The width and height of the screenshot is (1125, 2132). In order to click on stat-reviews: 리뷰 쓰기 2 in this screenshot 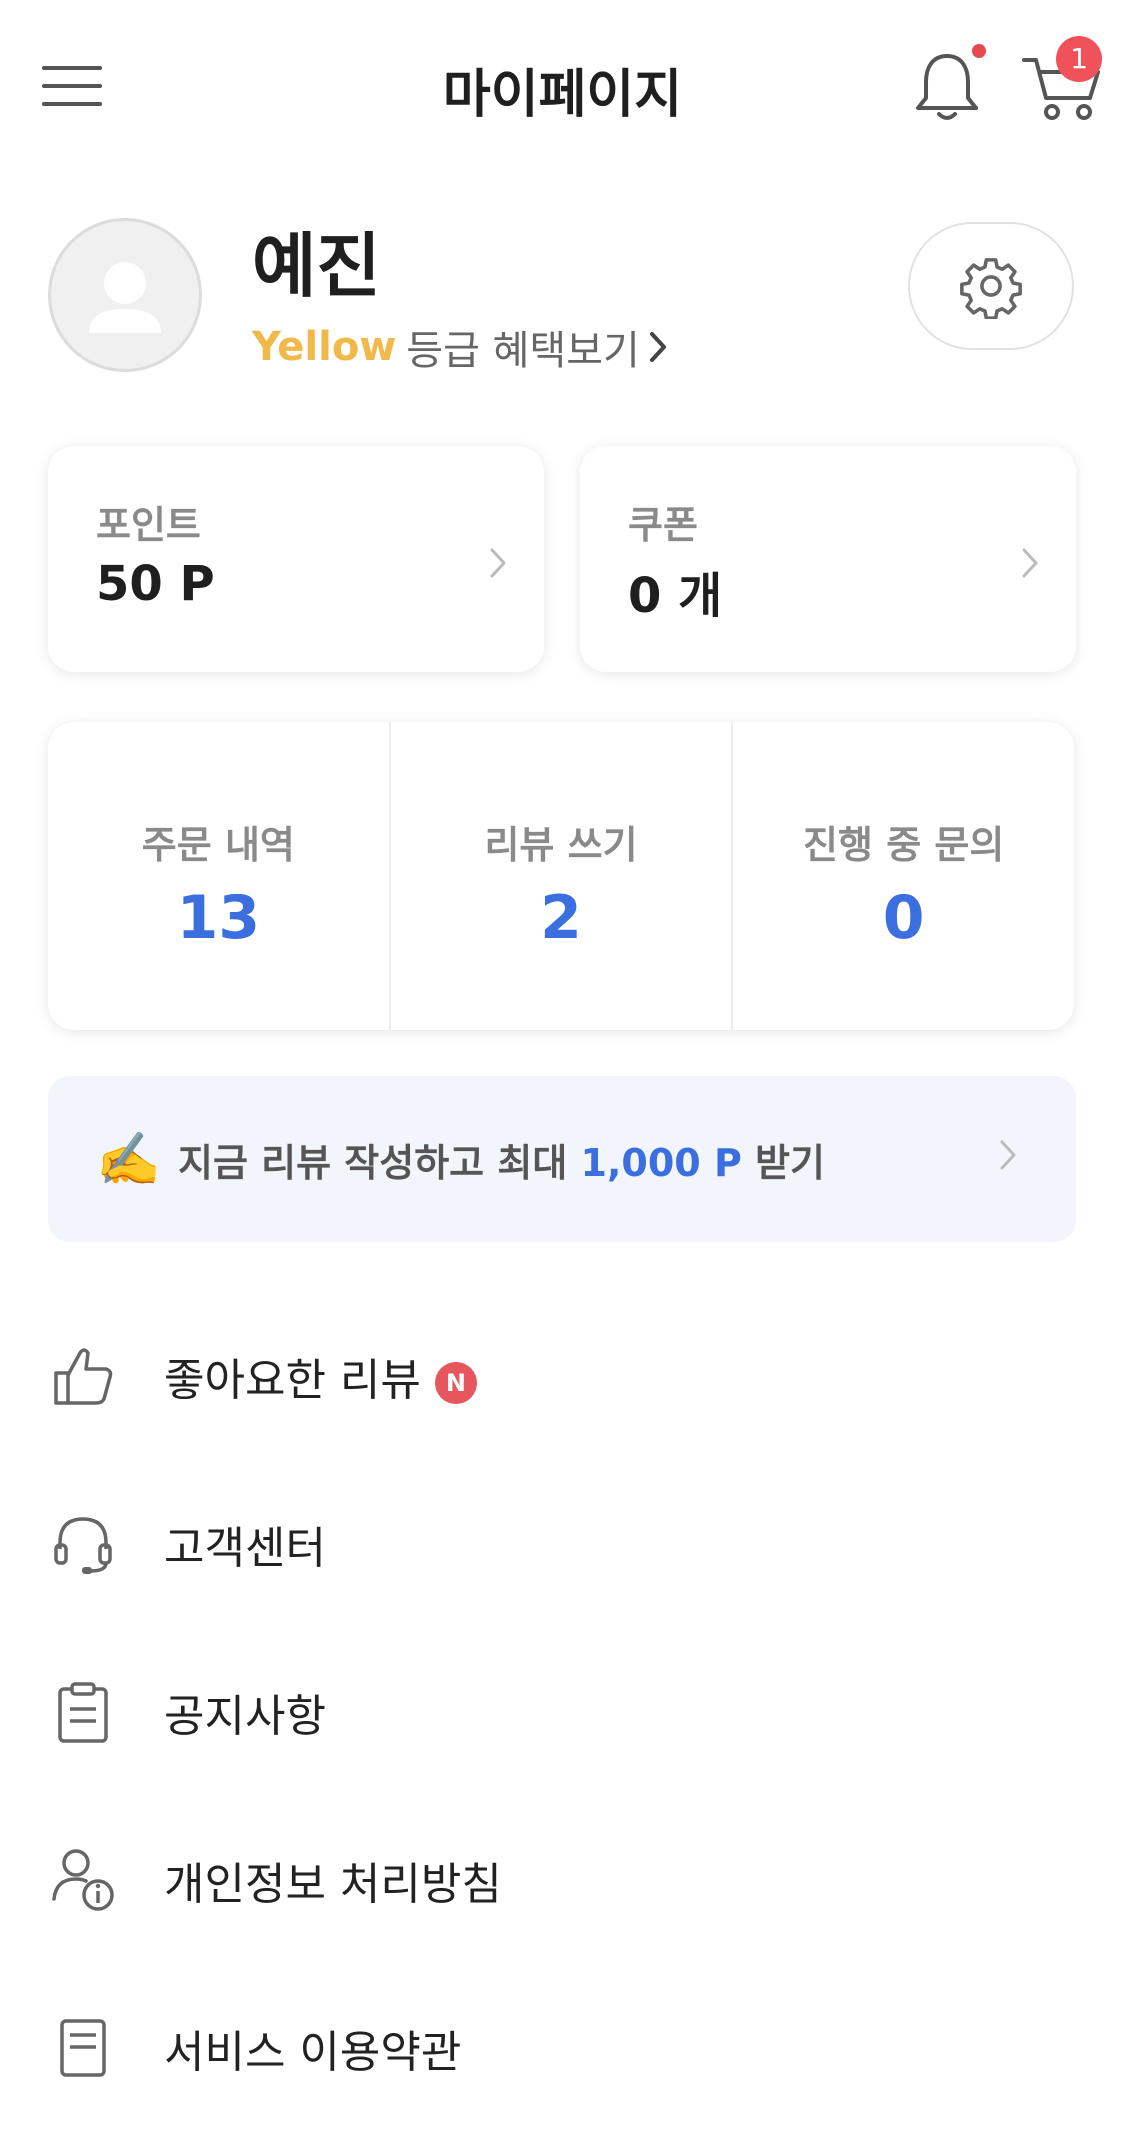, I will do `click(560, 876)`.